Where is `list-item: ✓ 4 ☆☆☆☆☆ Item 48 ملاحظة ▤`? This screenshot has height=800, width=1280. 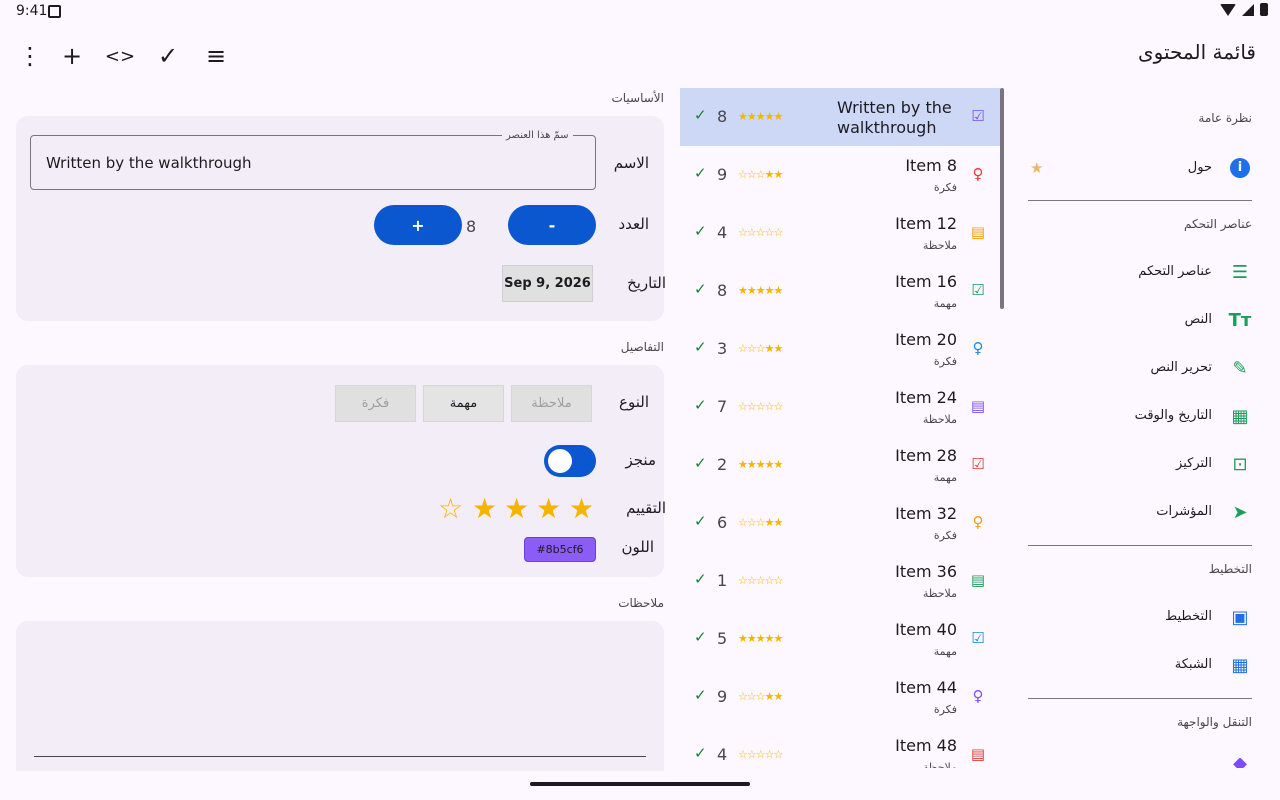
list-item: ✓ 4 ☆☆☆☆☆ Item 48 ملاحظة ▤ is located at coordinates (840, 747).